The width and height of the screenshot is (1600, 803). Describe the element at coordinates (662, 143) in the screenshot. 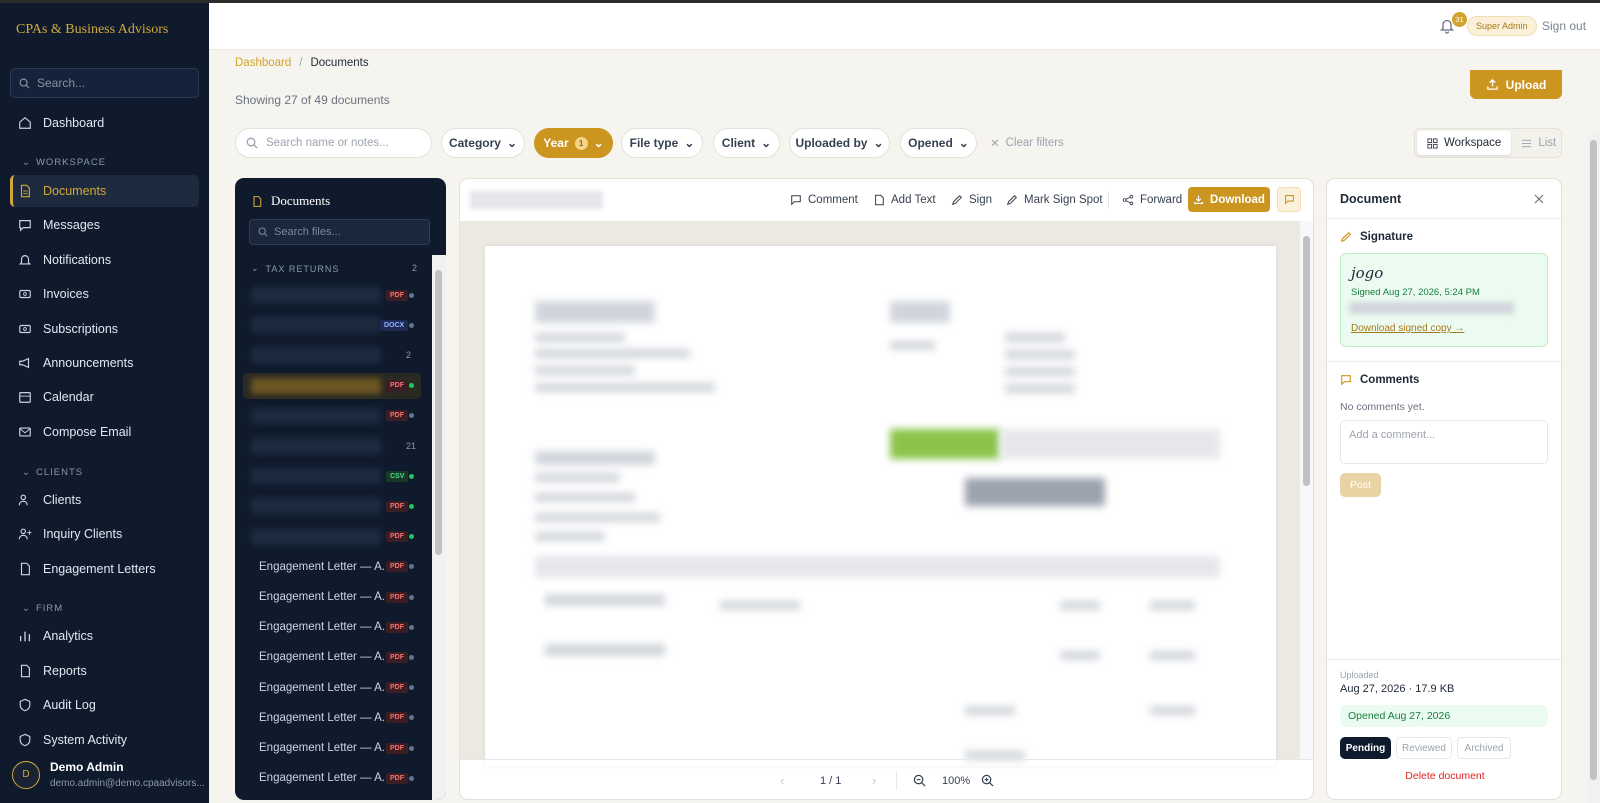

I see `file-type-filter: File type ⌄` at that location.